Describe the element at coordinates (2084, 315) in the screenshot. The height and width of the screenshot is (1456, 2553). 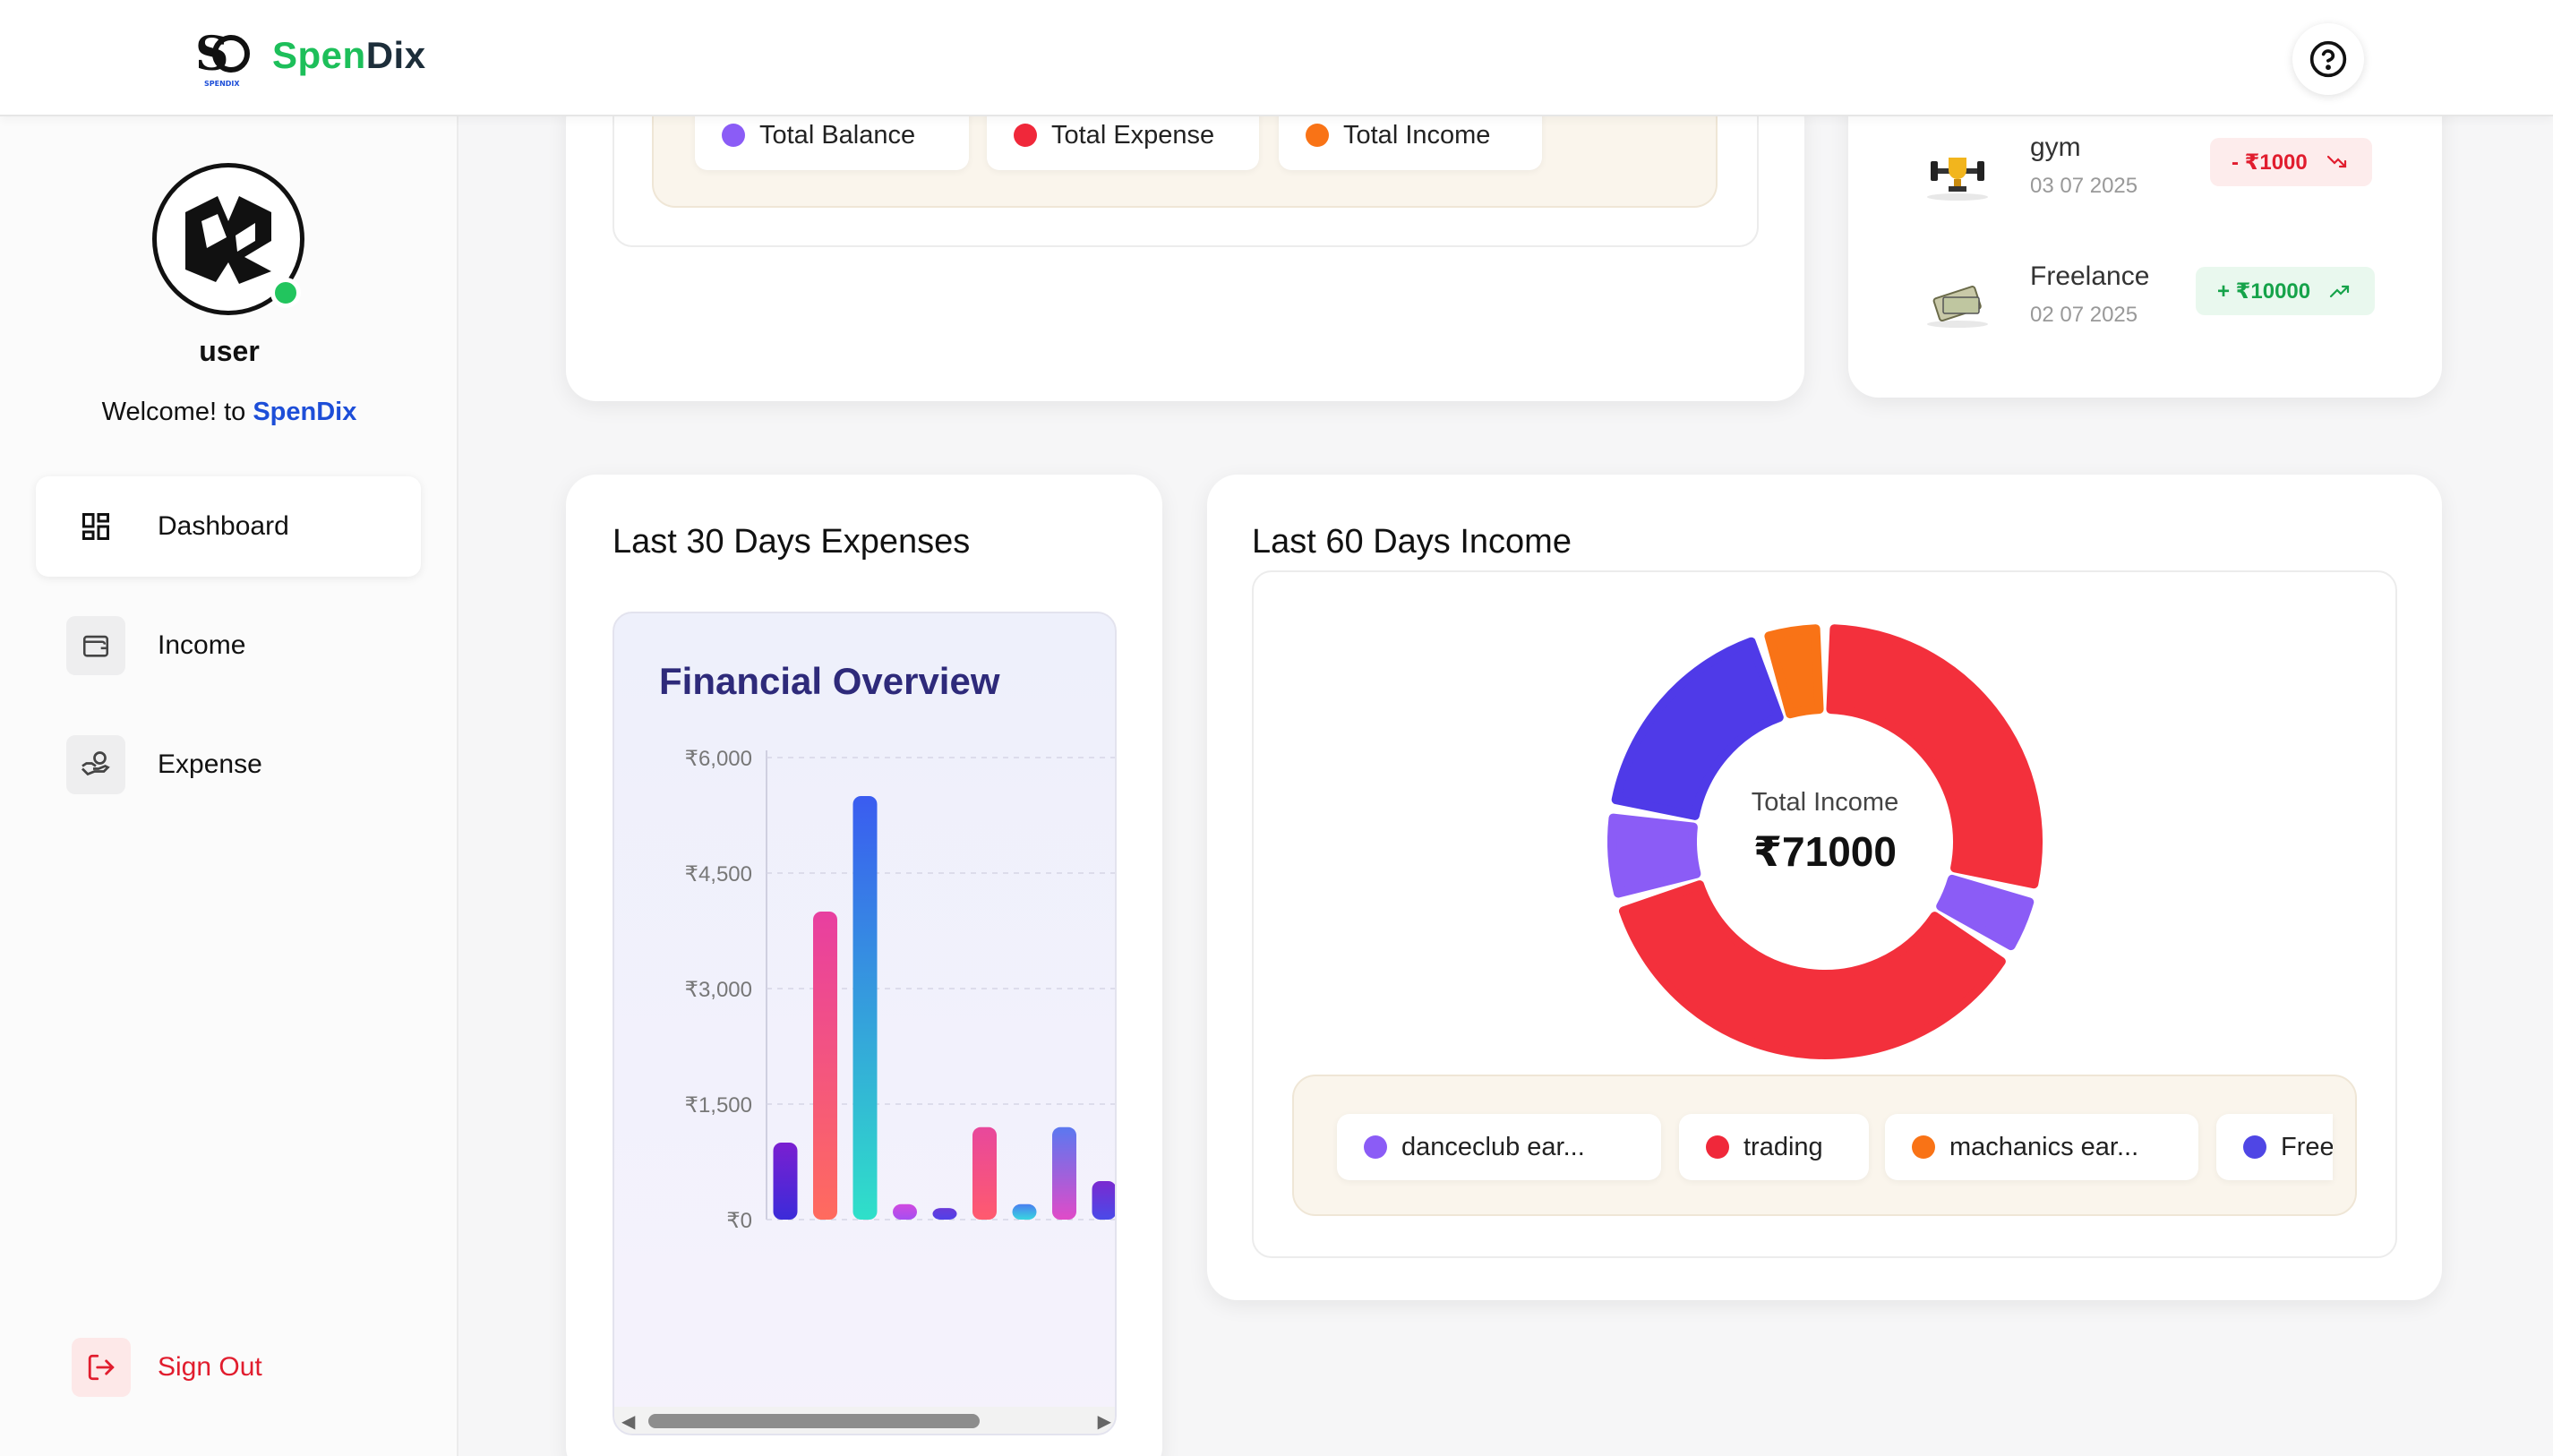
I see `transaction-date: 02 07 2025` at that location.